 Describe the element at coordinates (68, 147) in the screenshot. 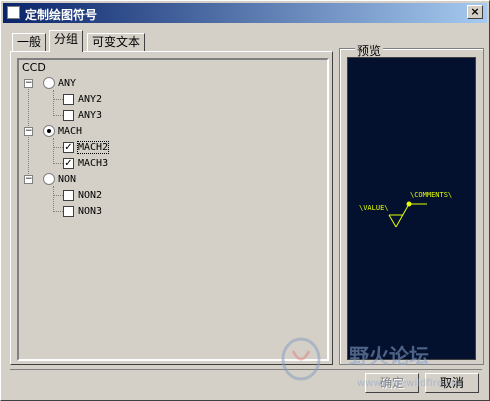

I see `checkbox-mach2: ✓` at that location.